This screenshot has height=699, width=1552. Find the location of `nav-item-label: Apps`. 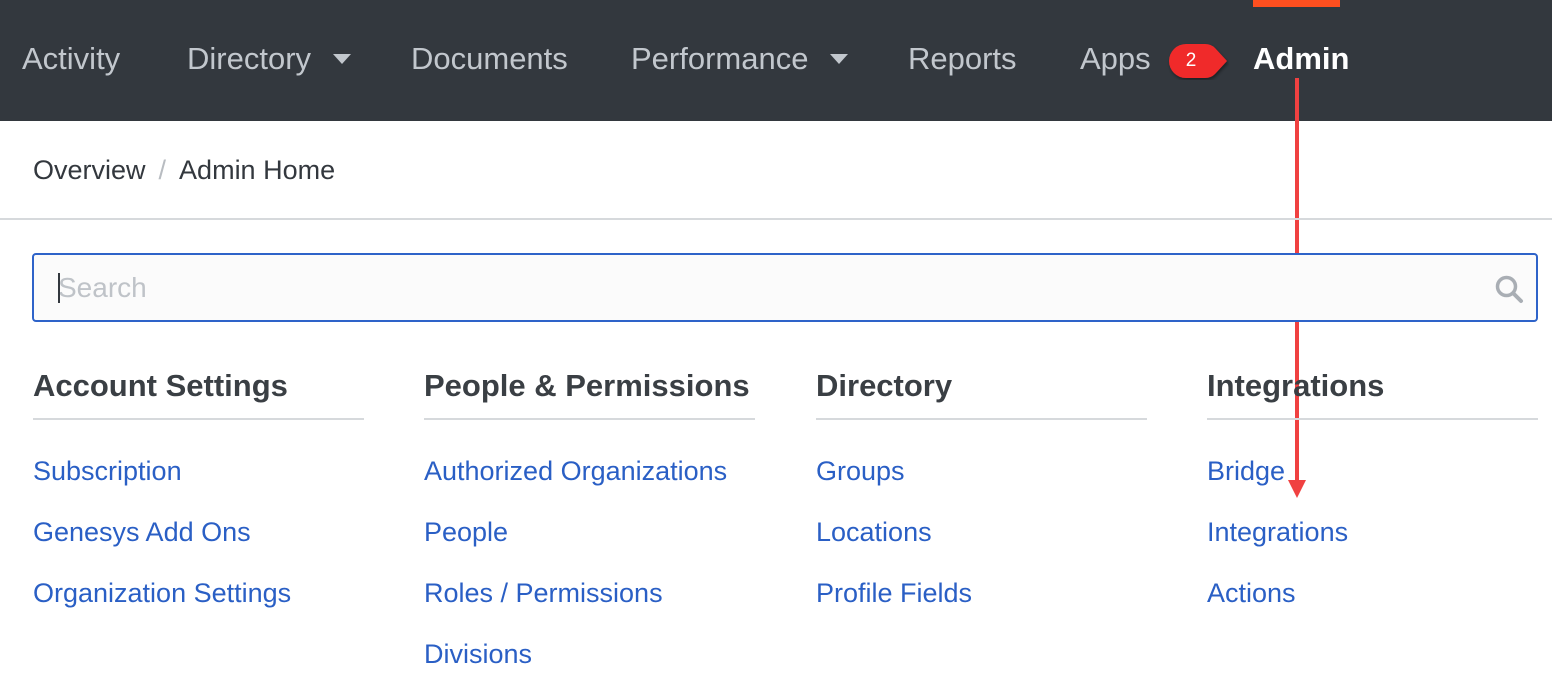

nav-item-label: Apps is located at coordinates (1115, 58).